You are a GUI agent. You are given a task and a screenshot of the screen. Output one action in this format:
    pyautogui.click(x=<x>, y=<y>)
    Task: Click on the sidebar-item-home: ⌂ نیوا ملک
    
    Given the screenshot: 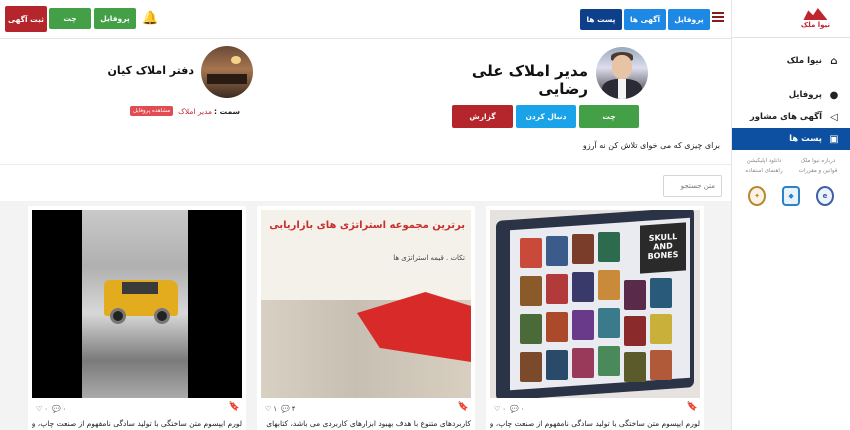 What is the action you would take?
    pyautogui.click(x=791, y=61)
    